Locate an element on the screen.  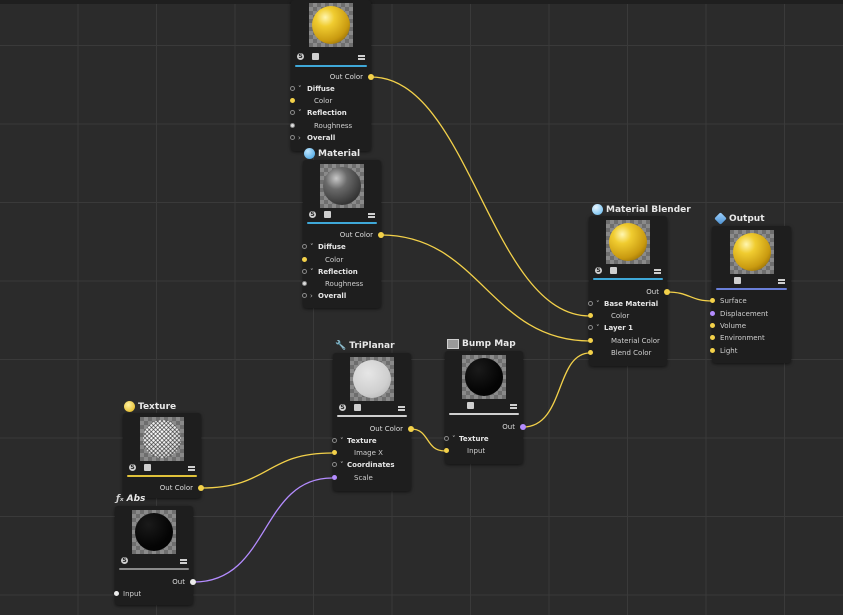
output-title-text: Output is located at coordinates (747, 218).